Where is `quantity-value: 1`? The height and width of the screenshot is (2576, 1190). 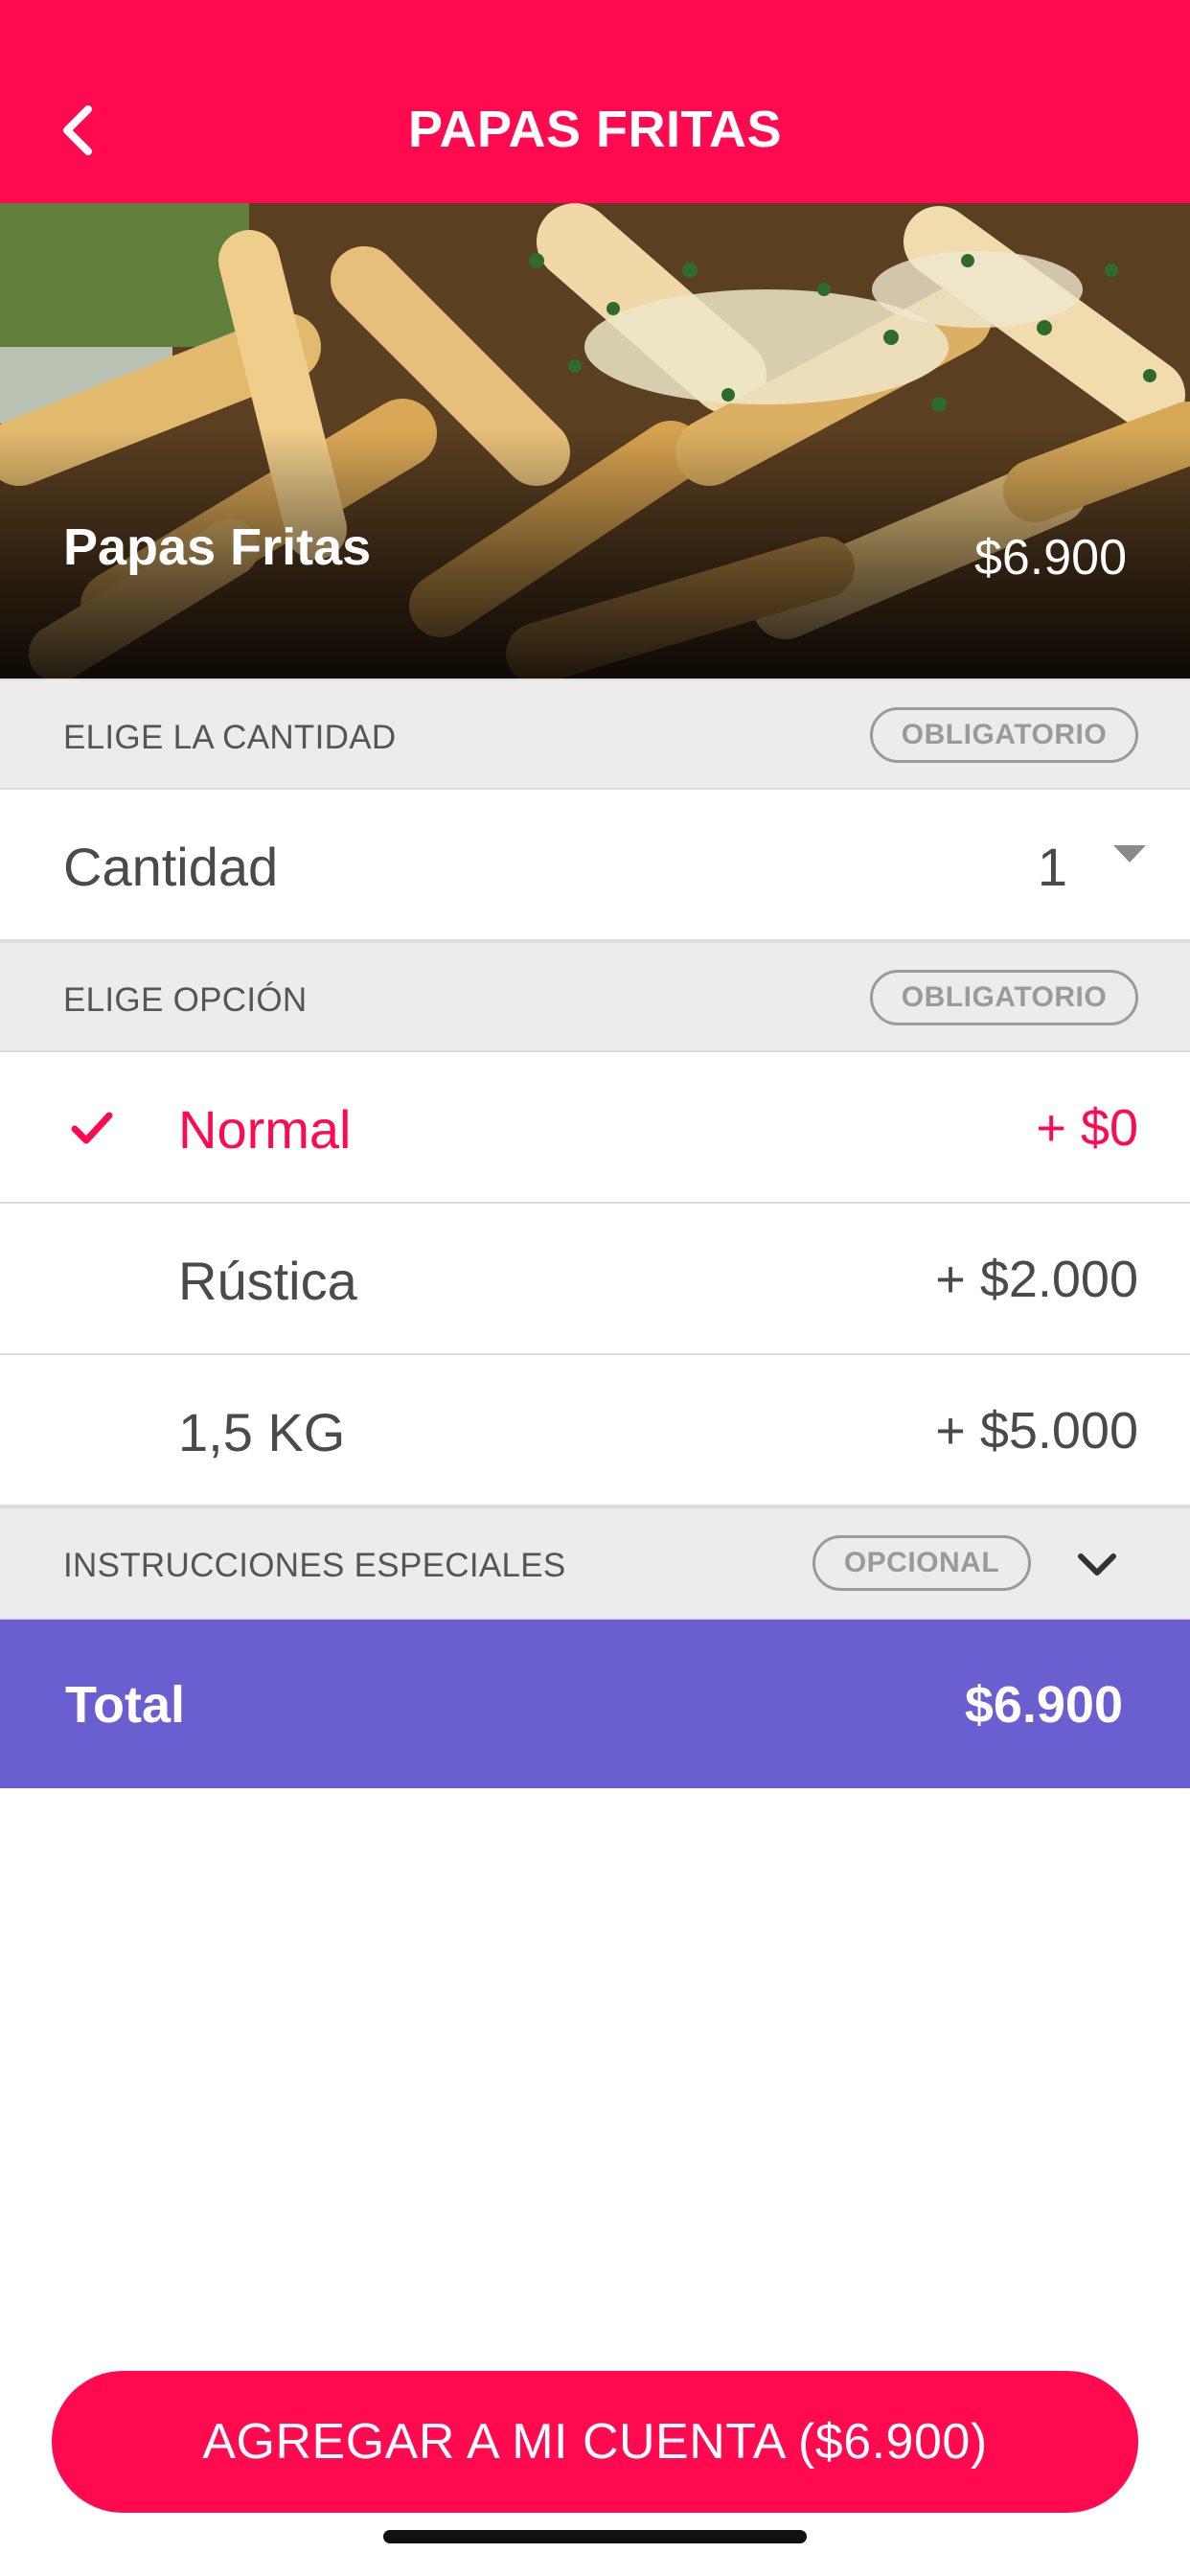
quantity-value: 1 is located at coordinates (1052, 867).